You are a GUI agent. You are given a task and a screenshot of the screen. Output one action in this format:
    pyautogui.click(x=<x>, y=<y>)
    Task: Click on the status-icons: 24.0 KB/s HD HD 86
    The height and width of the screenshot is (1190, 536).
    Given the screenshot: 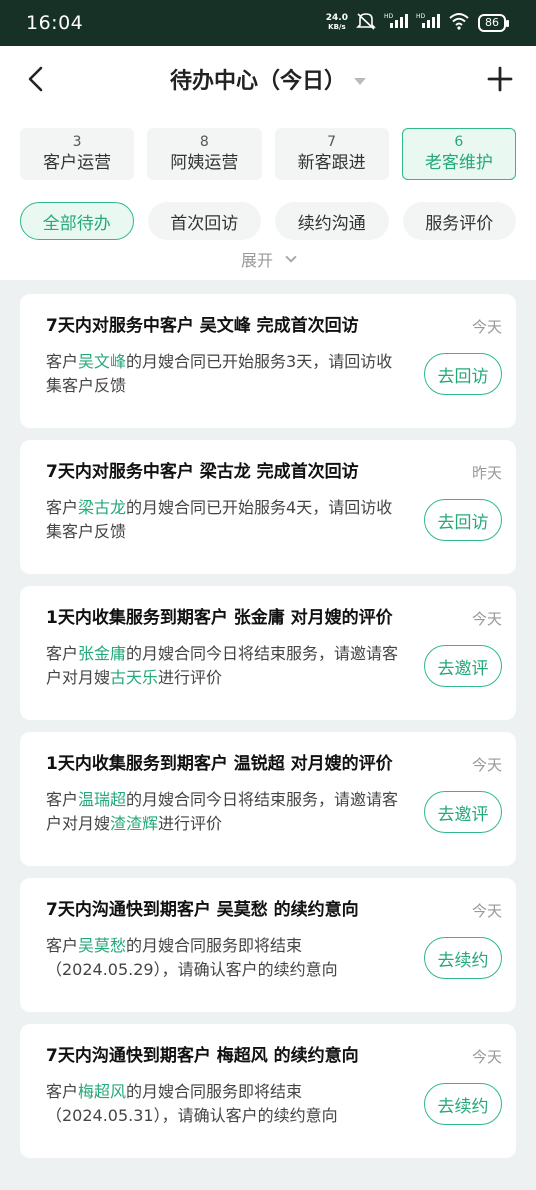 What is the action you would take?
    pyautogui.click(x=417, y=23)
    